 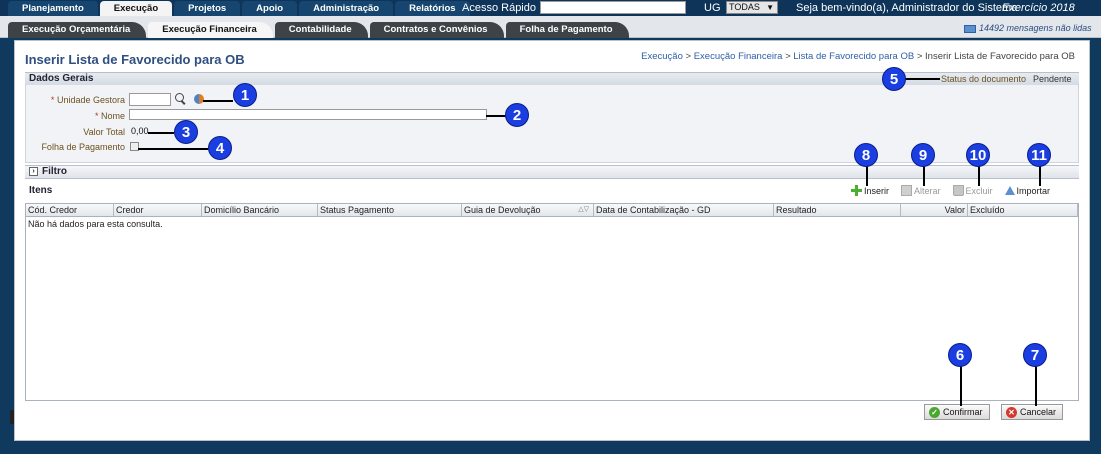 I want to click on valor-total-value: 0,00, so click(x=140, y=131).